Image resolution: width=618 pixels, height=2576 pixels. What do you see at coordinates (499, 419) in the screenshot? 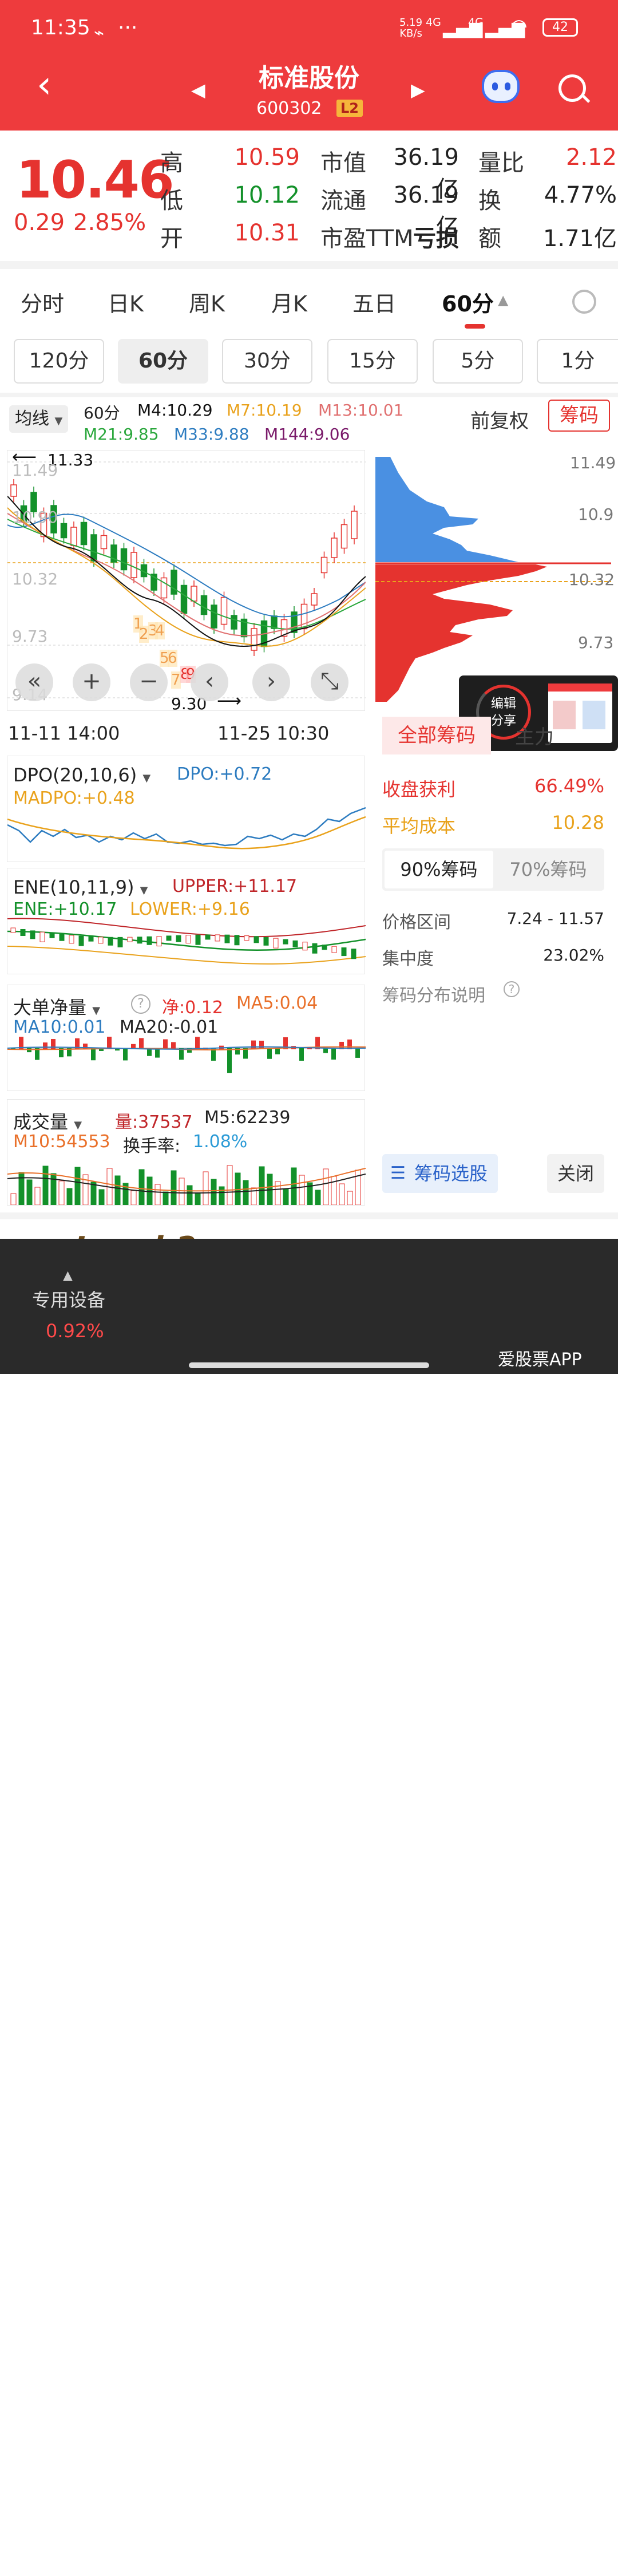
I see `fuquan-toggle: 前复权` at bounding box center [499, 419].